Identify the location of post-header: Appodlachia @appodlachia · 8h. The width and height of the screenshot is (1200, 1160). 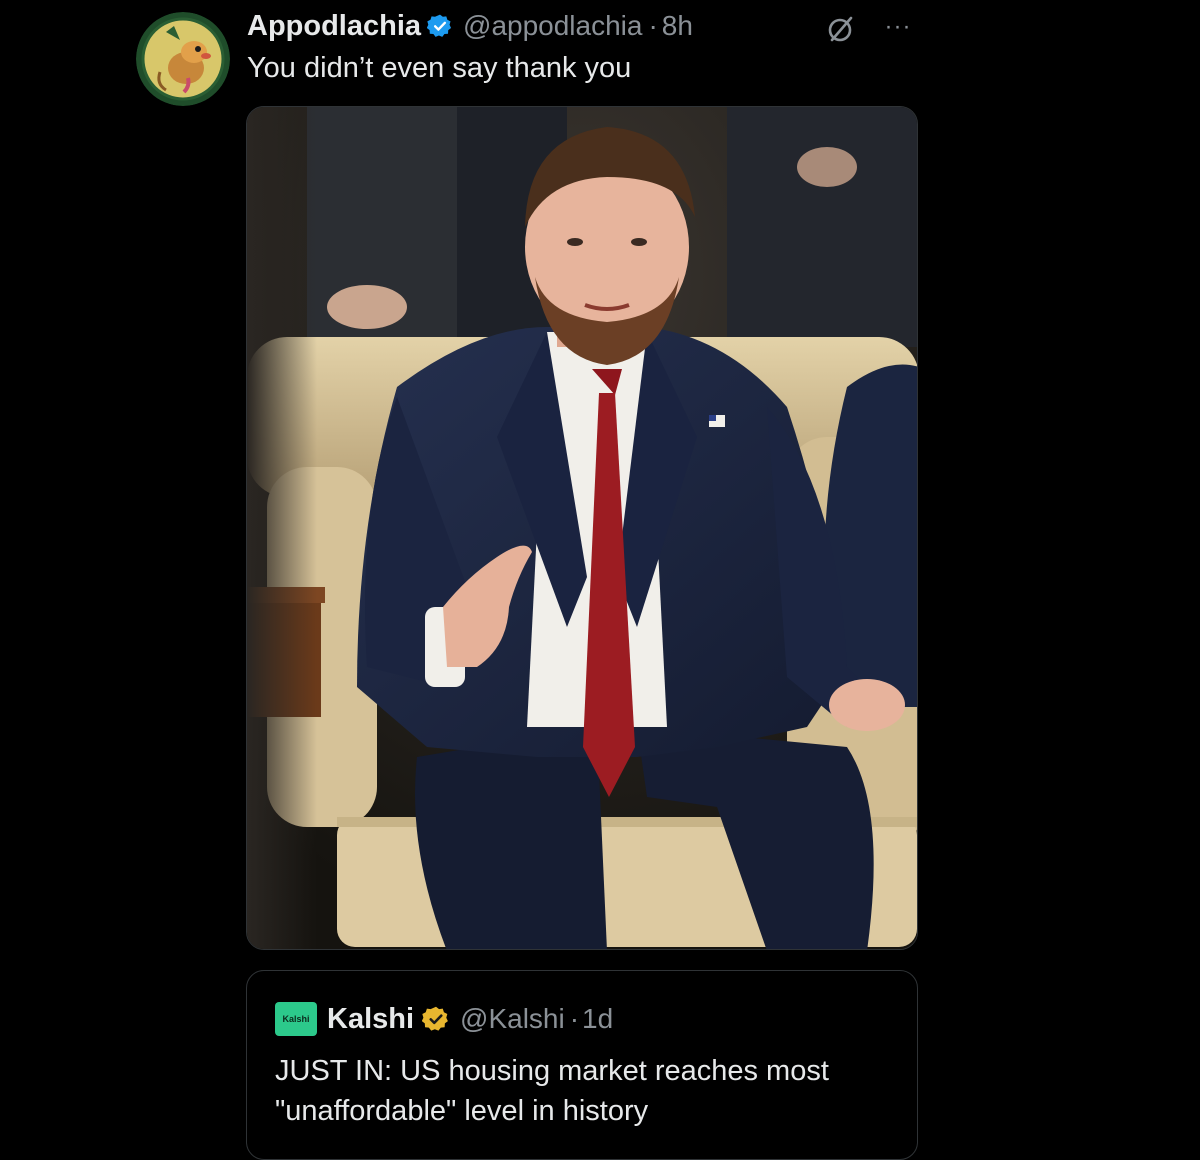
(470, 26).